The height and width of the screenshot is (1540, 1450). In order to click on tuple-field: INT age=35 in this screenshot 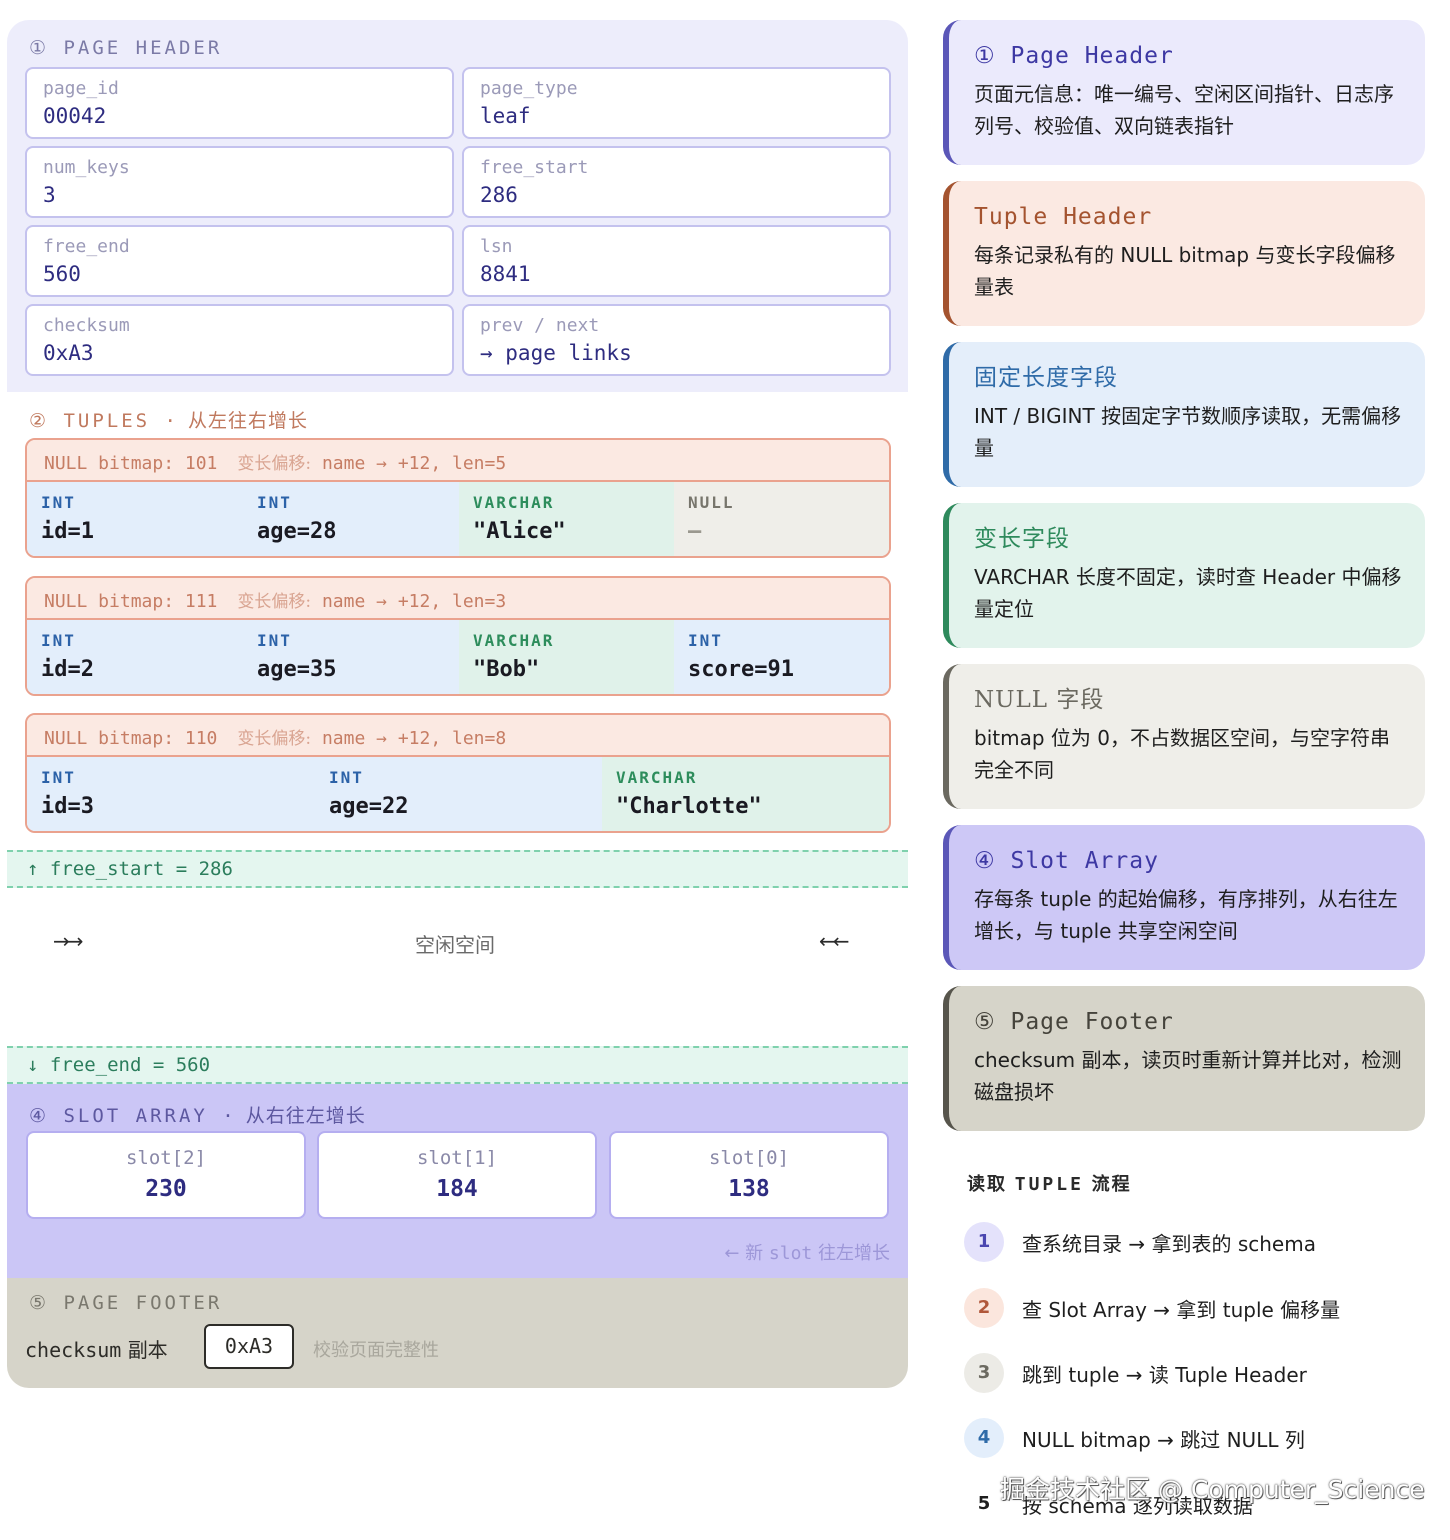, I will do `click(351, 657)`.